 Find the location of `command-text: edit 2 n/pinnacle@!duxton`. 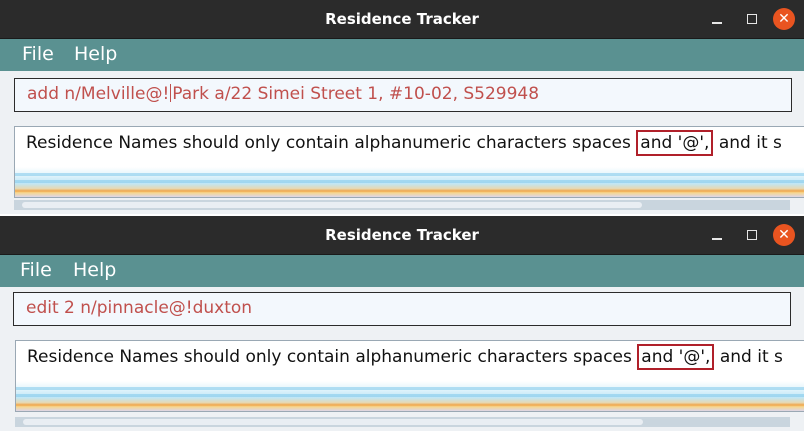

command-text: edit 2 n/pinnacle@!duxton is located at coordinates (139, 308).